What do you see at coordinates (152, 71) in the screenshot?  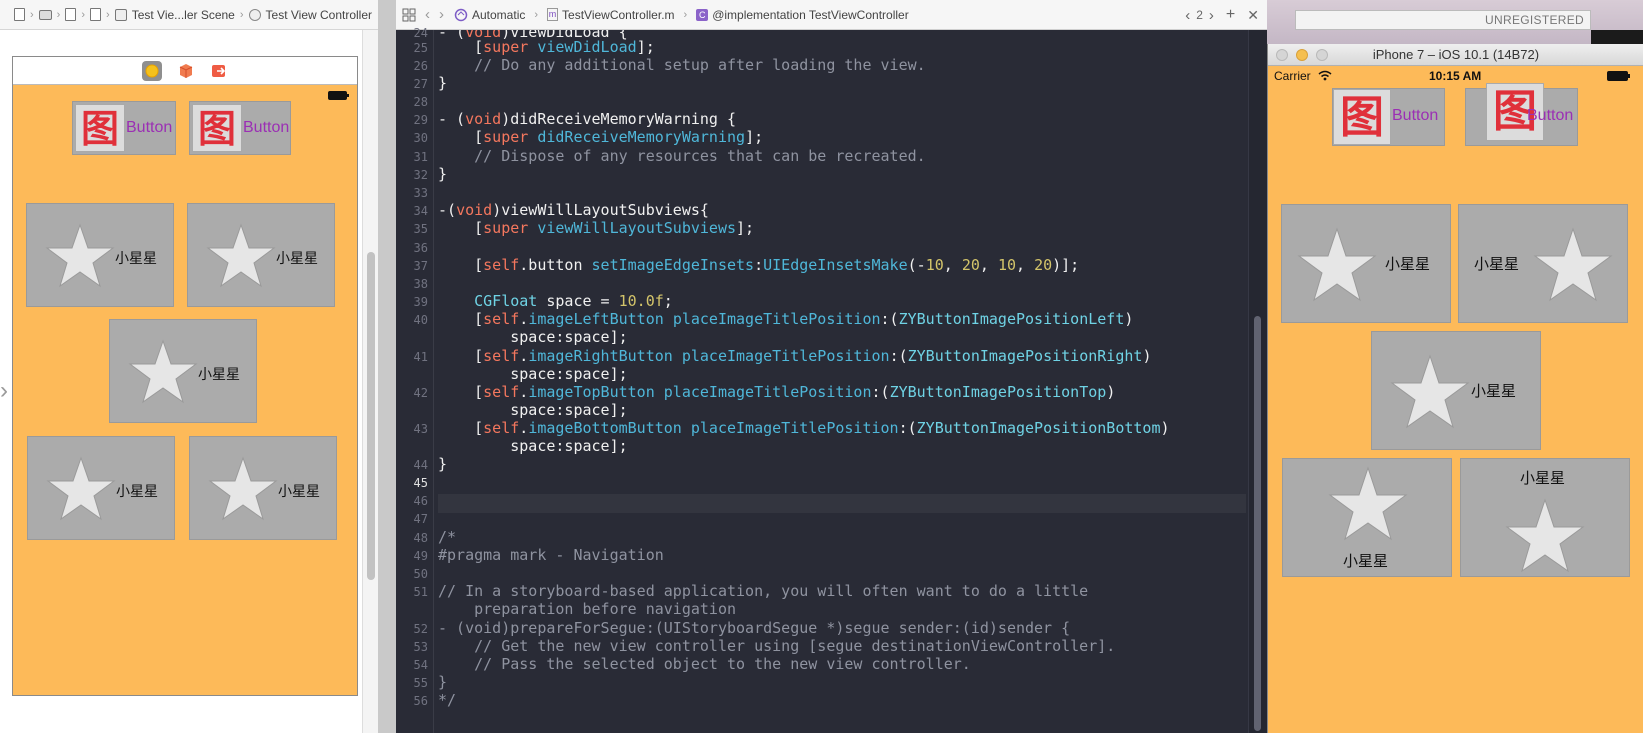 I see `view-controller-dock-icon` at bounding box center [152, 71].